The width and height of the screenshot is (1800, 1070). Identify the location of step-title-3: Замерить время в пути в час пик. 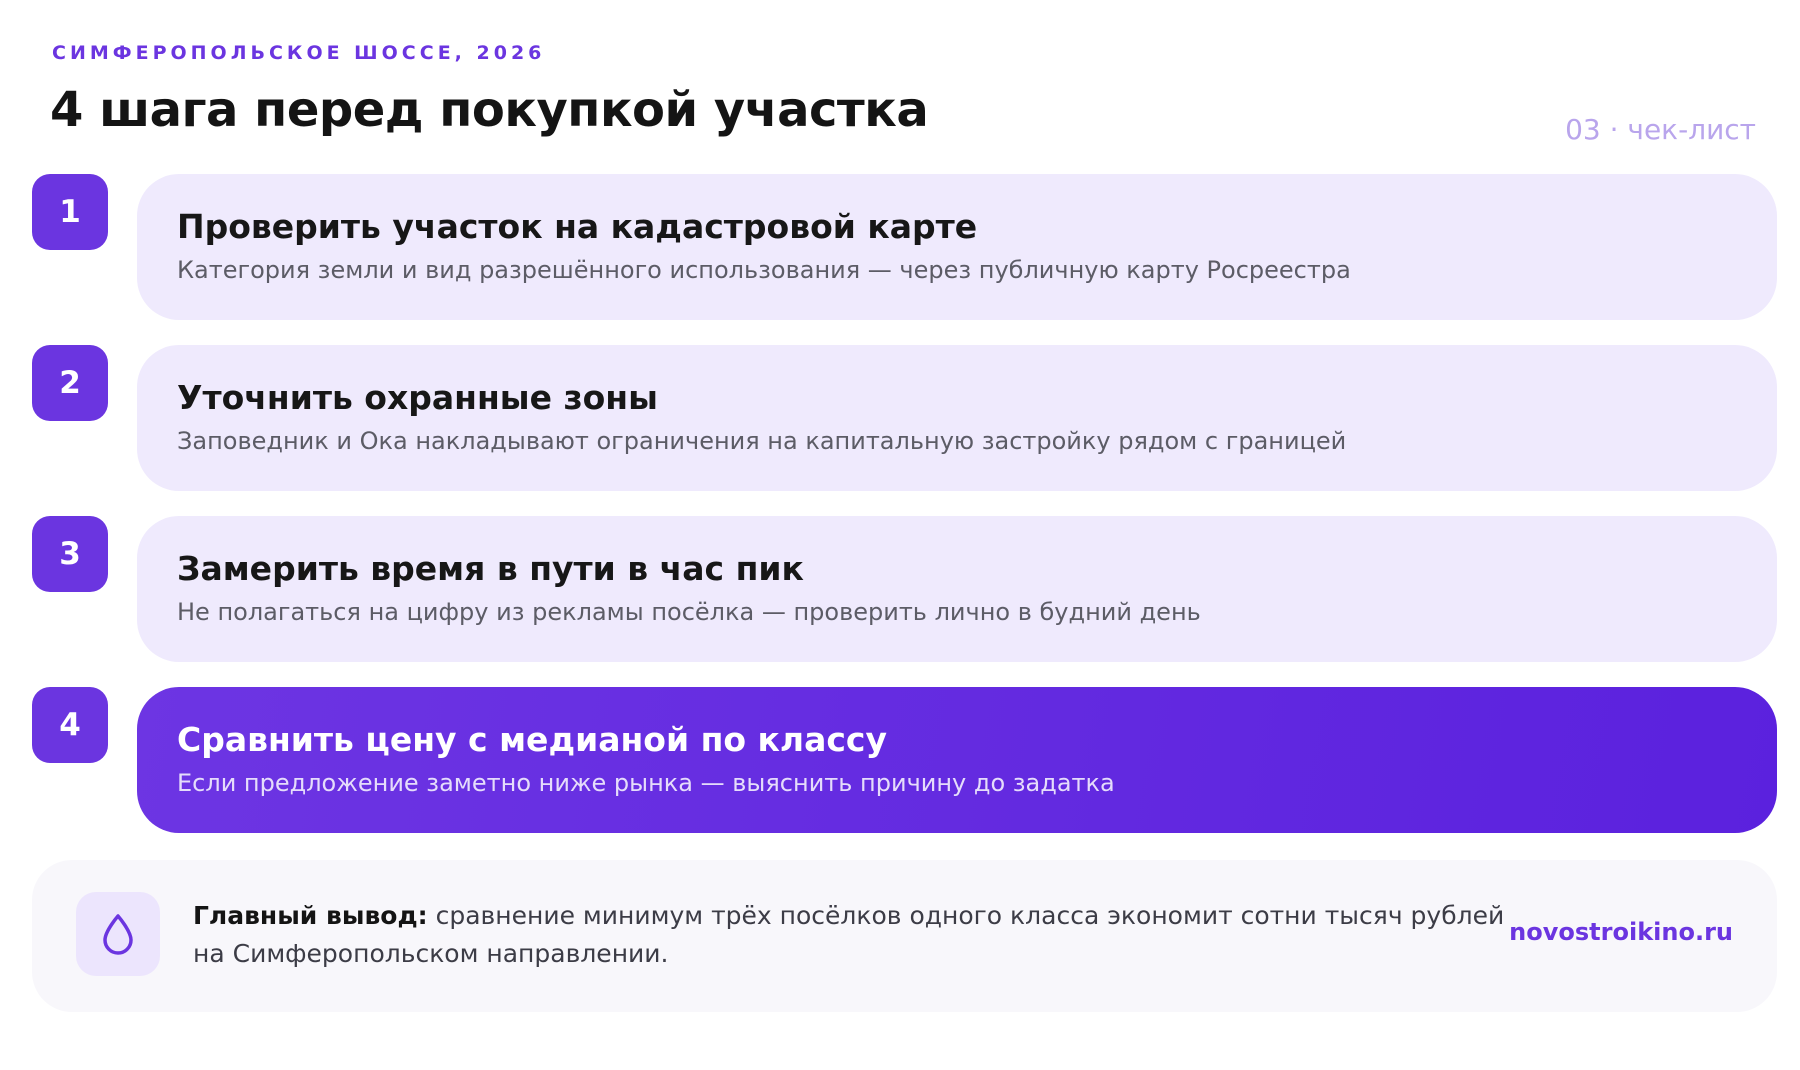
(490, 568).